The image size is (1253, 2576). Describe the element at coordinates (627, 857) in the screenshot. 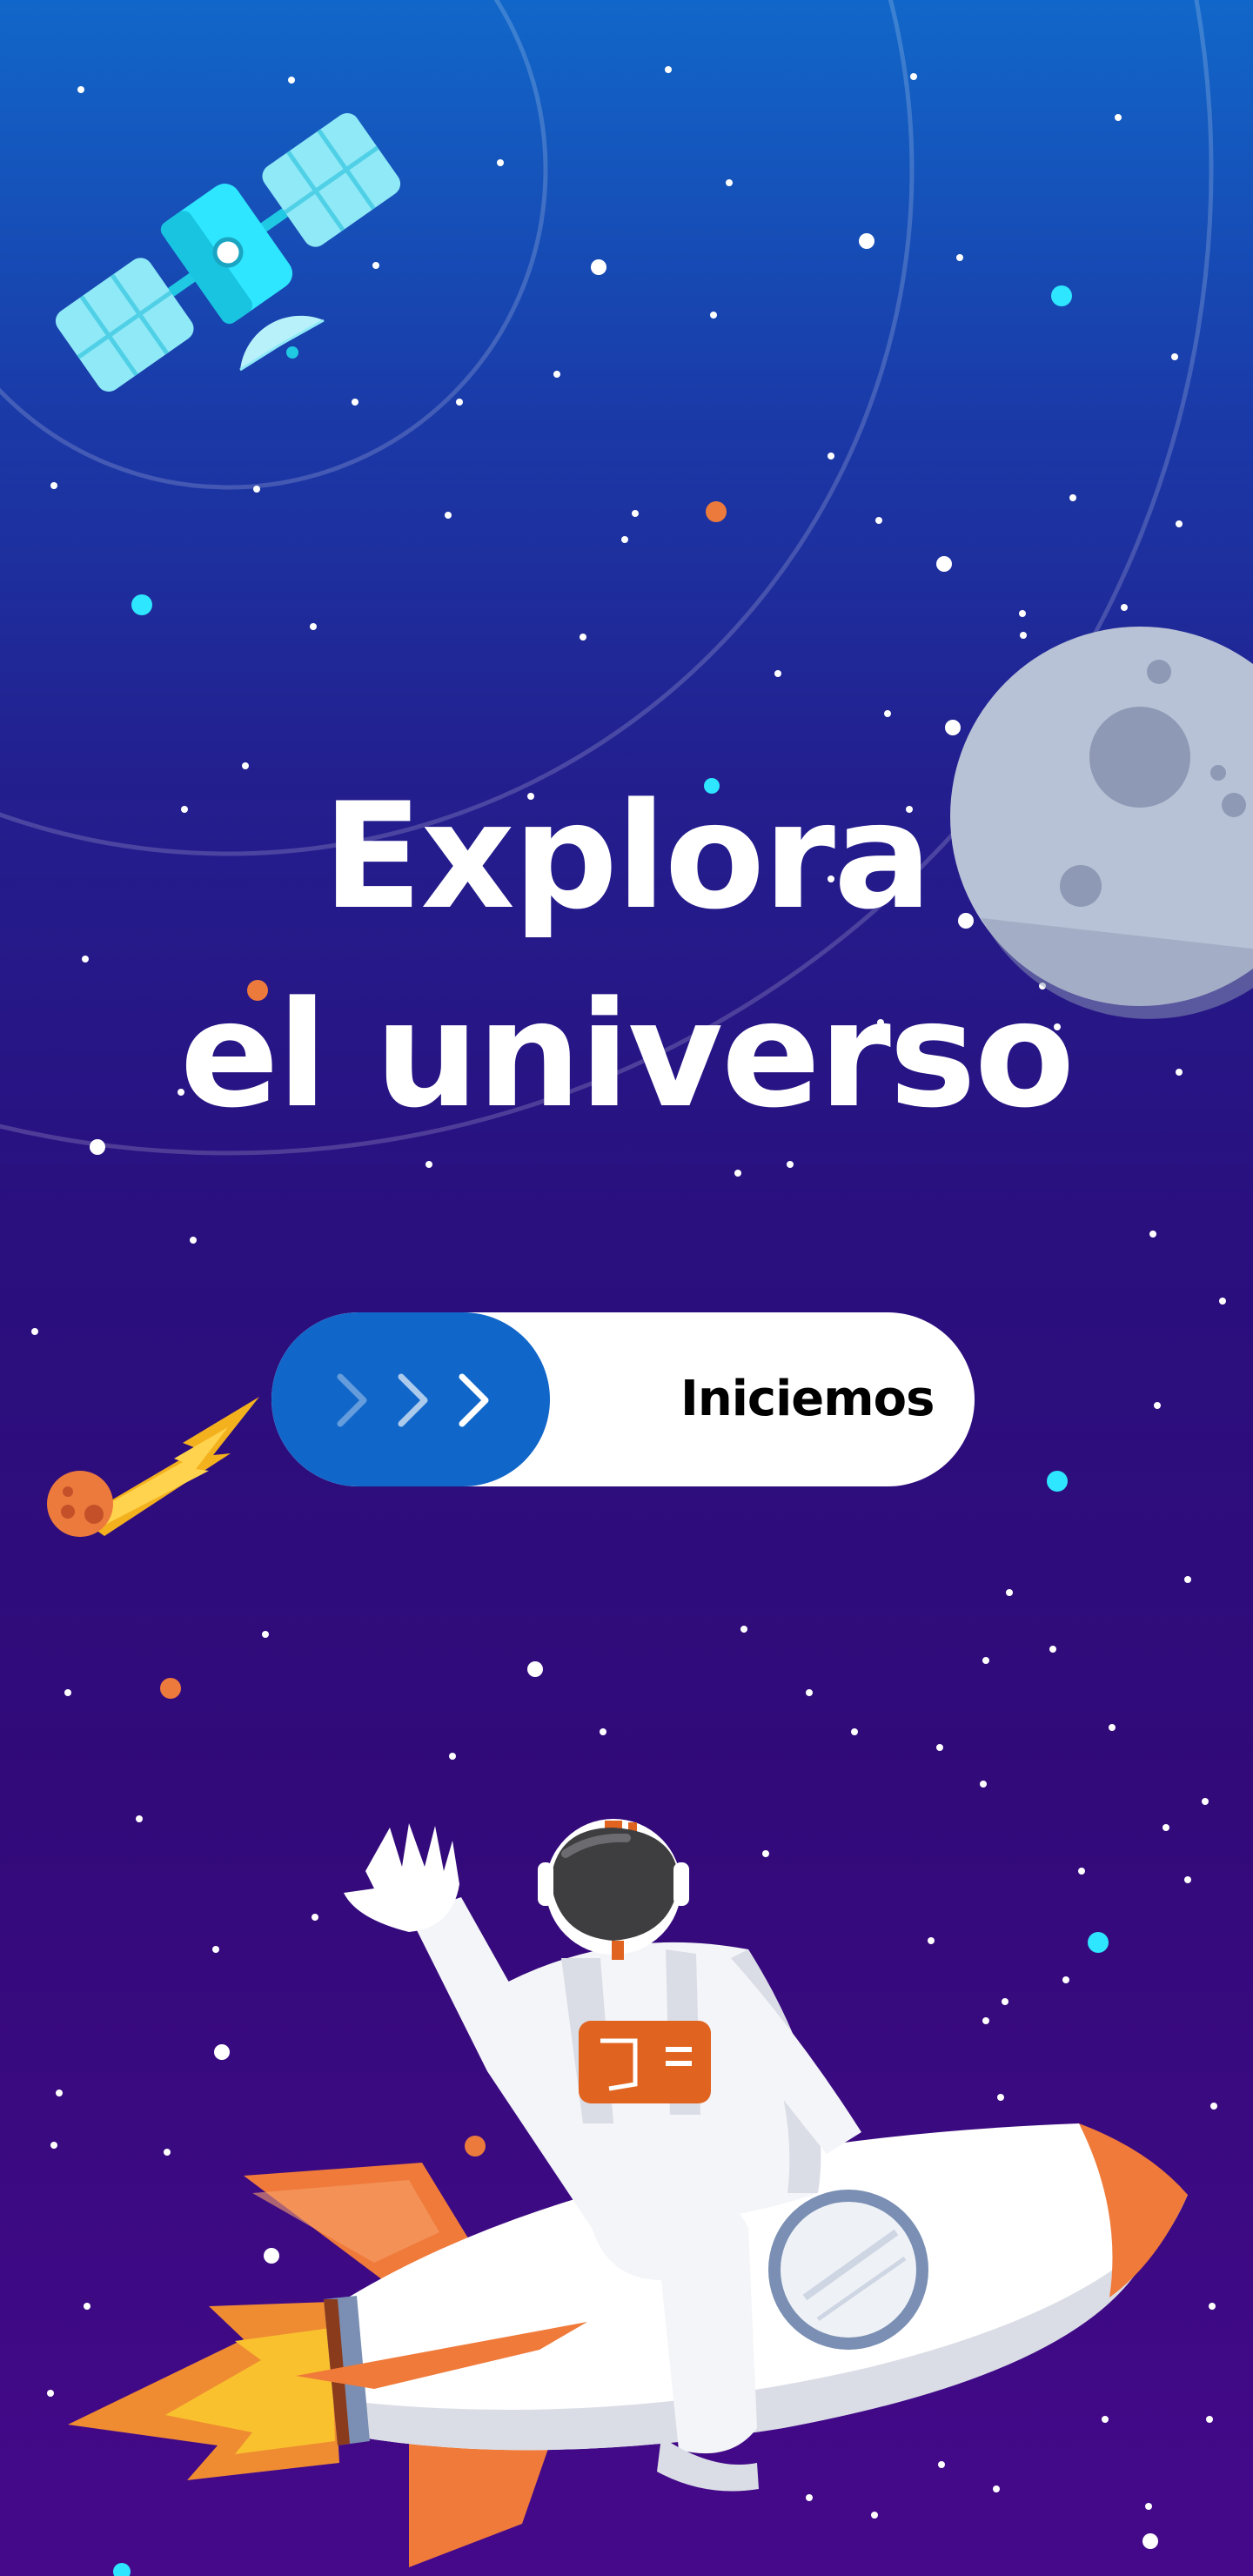

I see `hero-title-line-1: Explora` at that location.